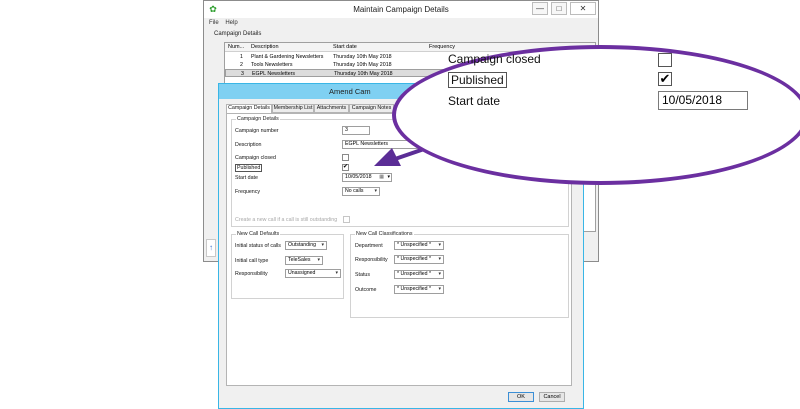 Image resolution: width=800 pixels, height=409 pixels. What do you see at coordinates (665, 60) in the screenshot?
I see `zoom-campaign-closed-checkbox` at bounding box center [665, 60].